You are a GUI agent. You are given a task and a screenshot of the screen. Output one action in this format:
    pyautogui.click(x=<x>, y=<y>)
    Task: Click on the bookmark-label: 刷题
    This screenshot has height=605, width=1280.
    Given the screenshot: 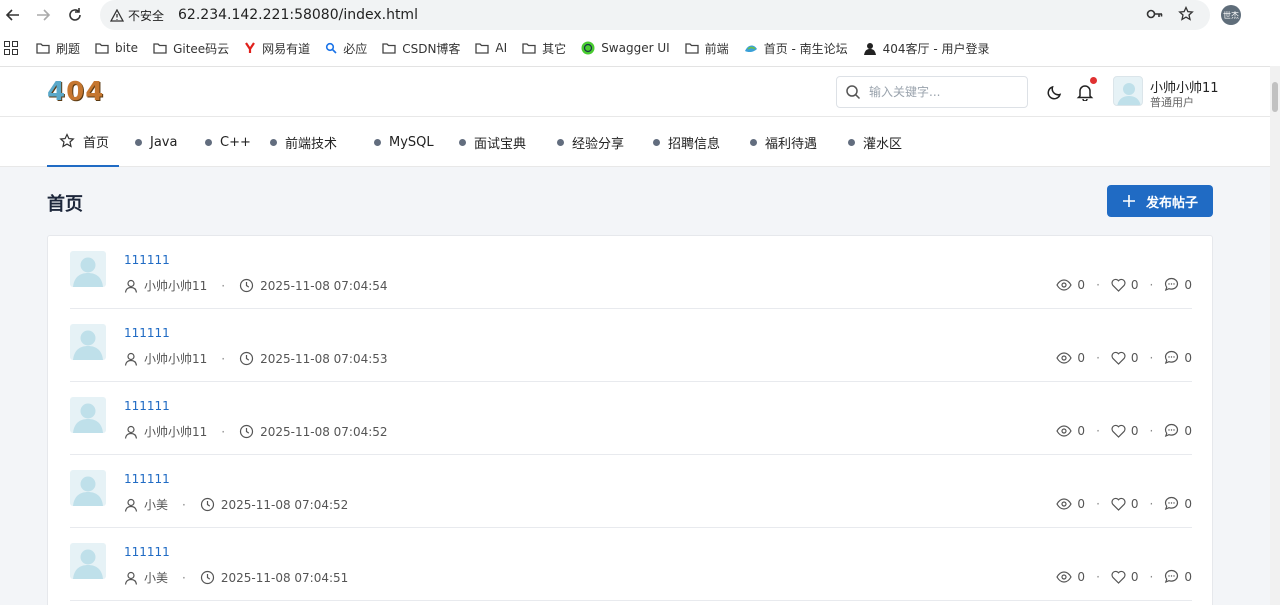 What is the action you would take?
    pyautogui.click(x=68, y=48)
    